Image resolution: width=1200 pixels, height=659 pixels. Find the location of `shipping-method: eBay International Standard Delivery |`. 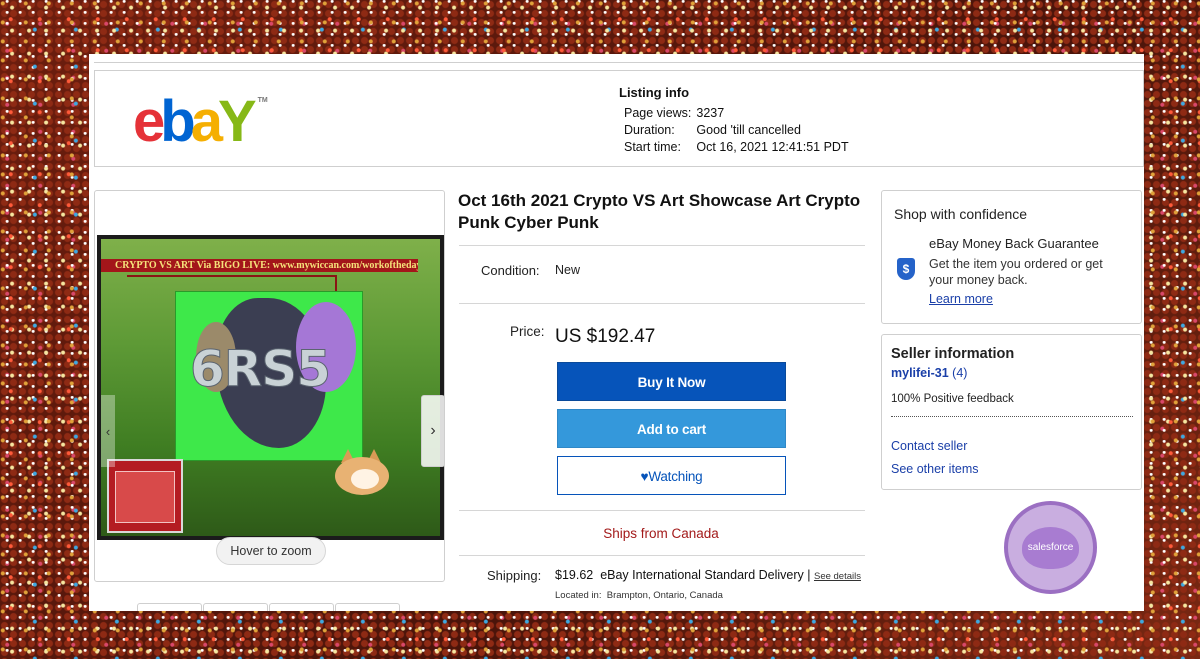

shipping-method: eBay International Standard Delivery | is located at coordinates (705, 575).